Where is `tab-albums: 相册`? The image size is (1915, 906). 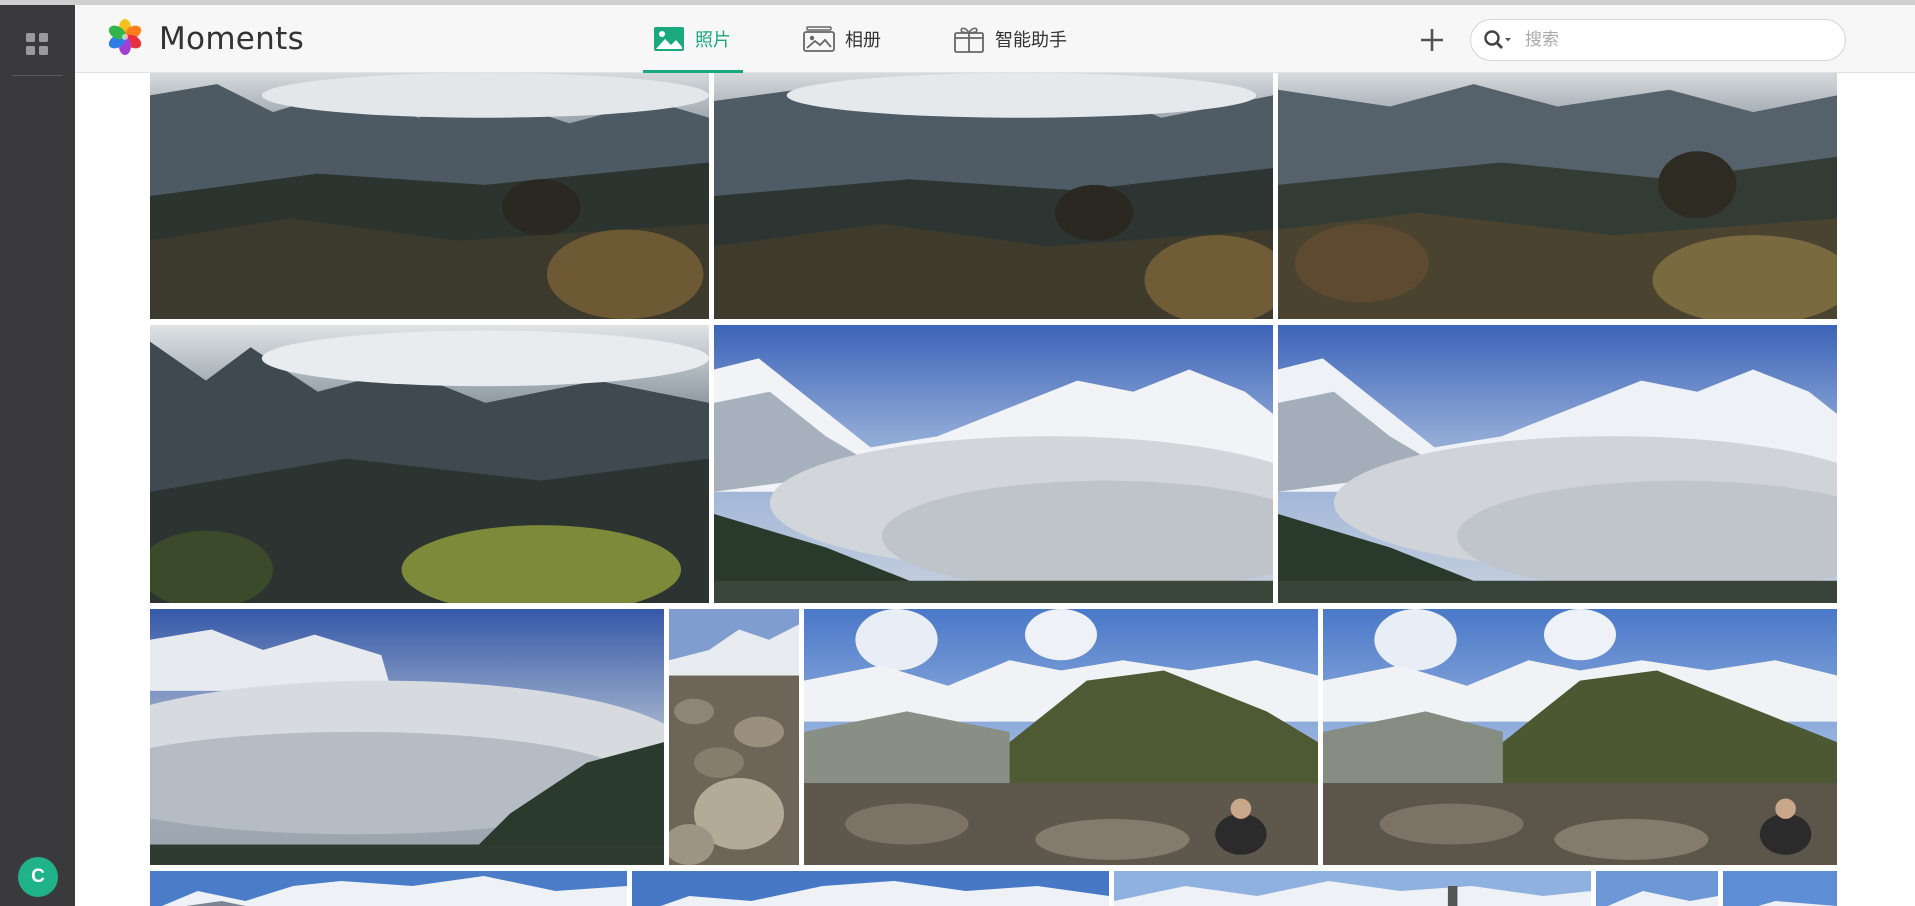 tab-albums: 相册 is located at coordinates (842, 39).